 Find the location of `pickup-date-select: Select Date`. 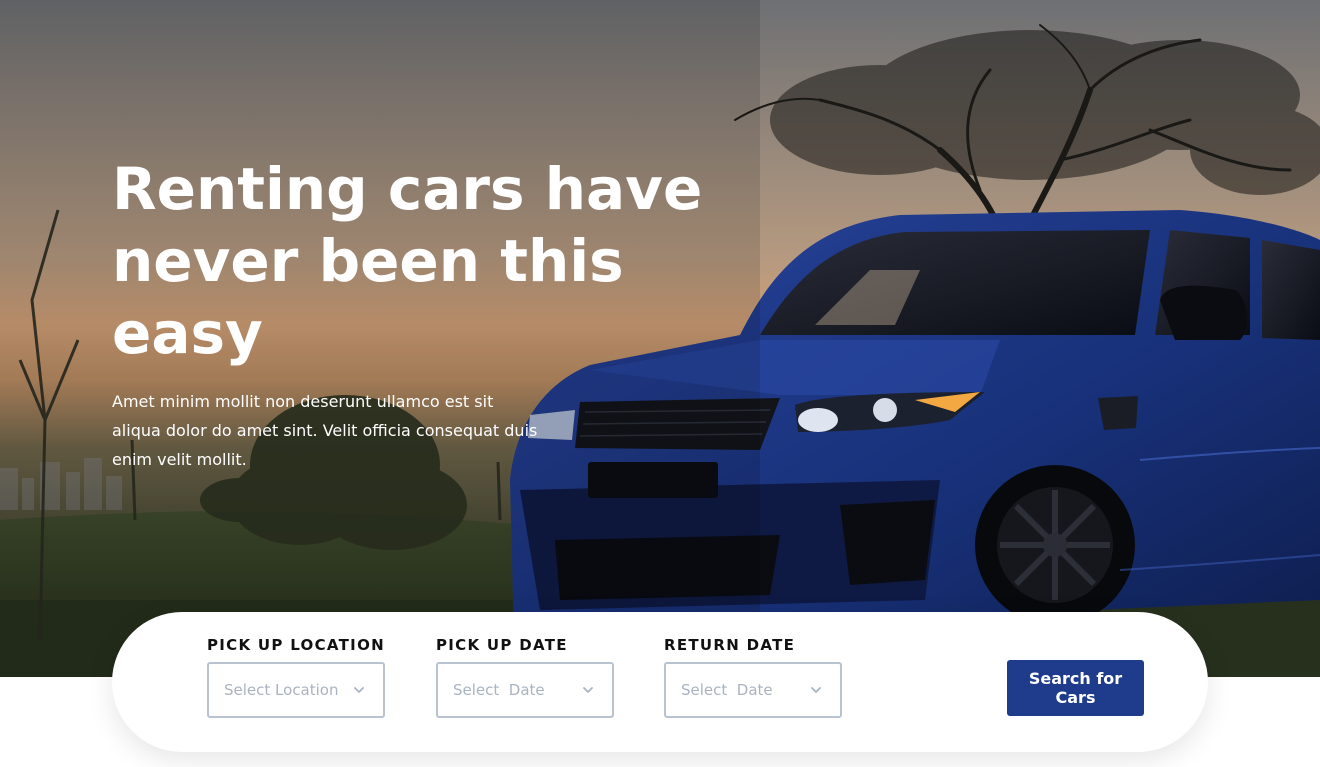

pickup-date-select: Select Date is located at coordinates (525, 690).